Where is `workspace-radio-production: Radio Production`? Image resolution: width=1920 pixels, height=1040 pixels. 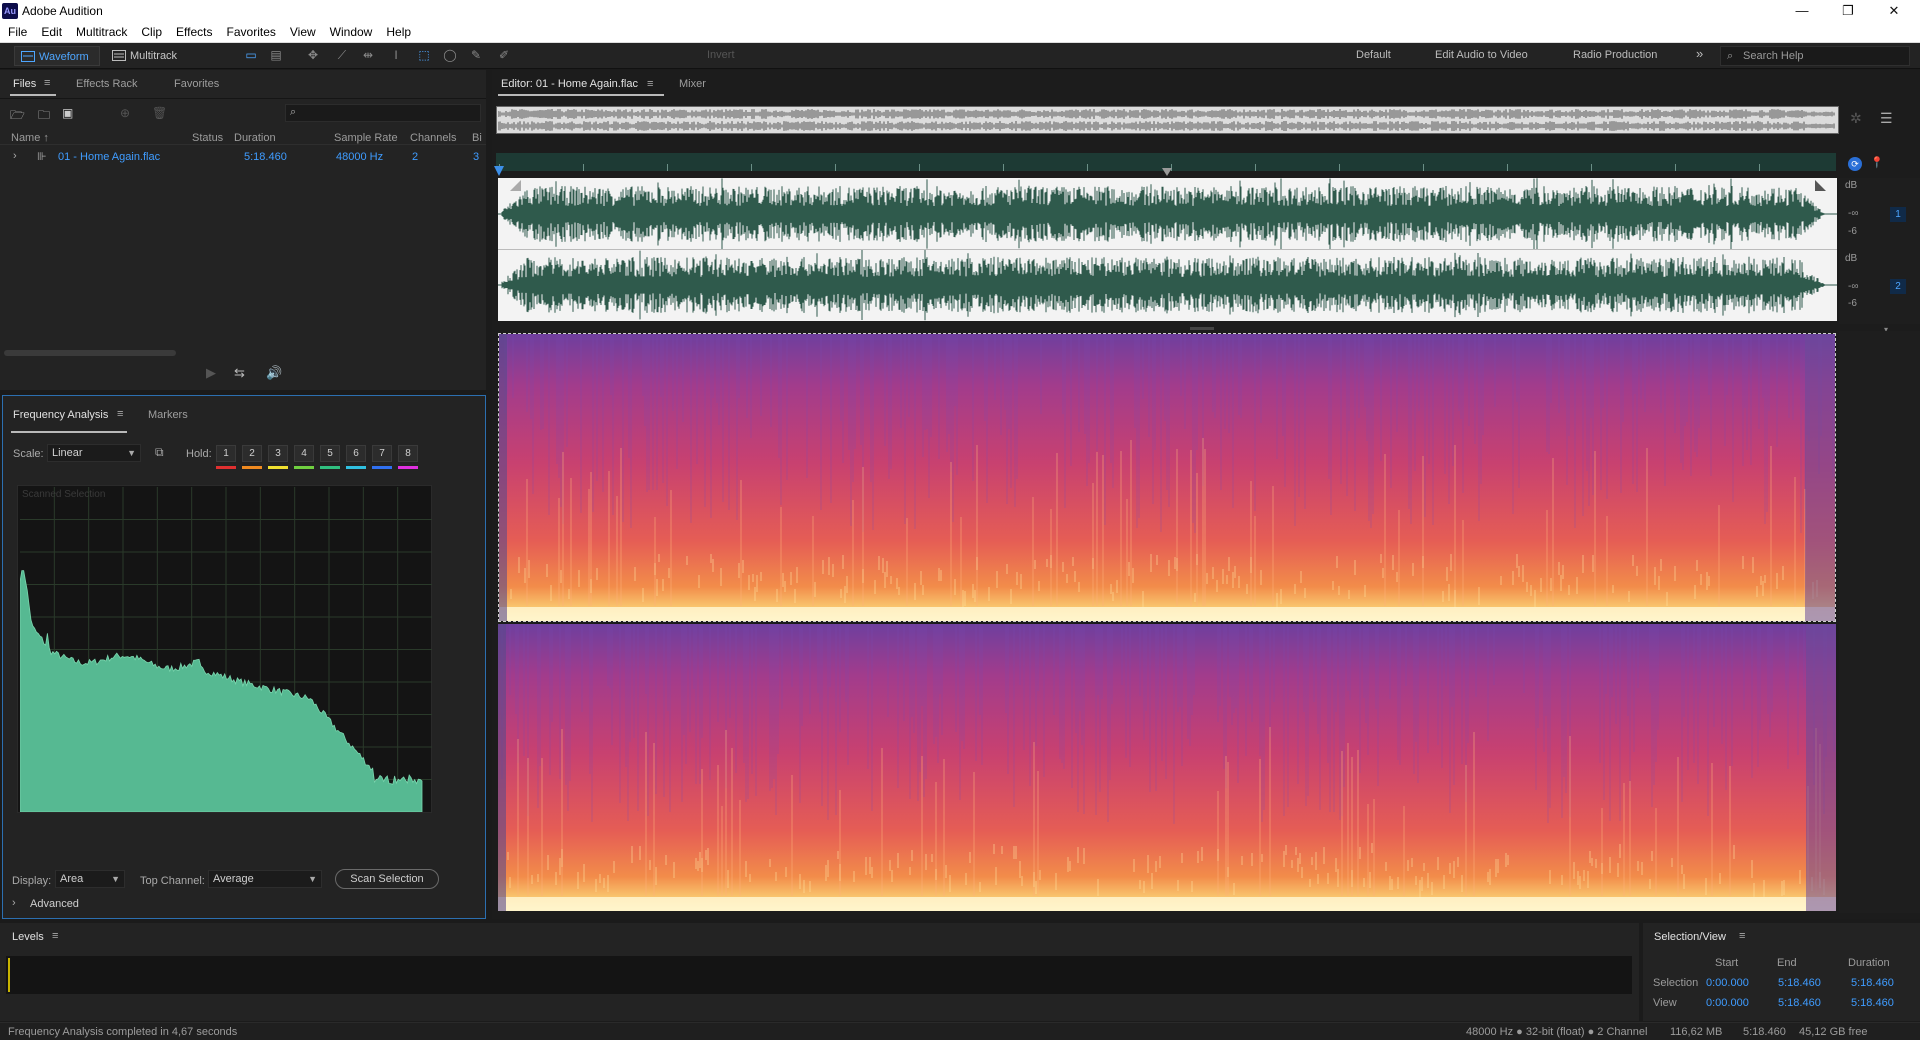 workspace-radio-production: Radio Production is located at coordinates (1615, 55).